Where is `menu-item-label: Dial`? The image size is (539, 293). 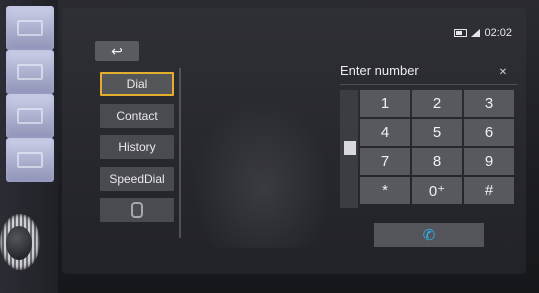 menu-item-label: Dial is located at coordinates (137, 84).